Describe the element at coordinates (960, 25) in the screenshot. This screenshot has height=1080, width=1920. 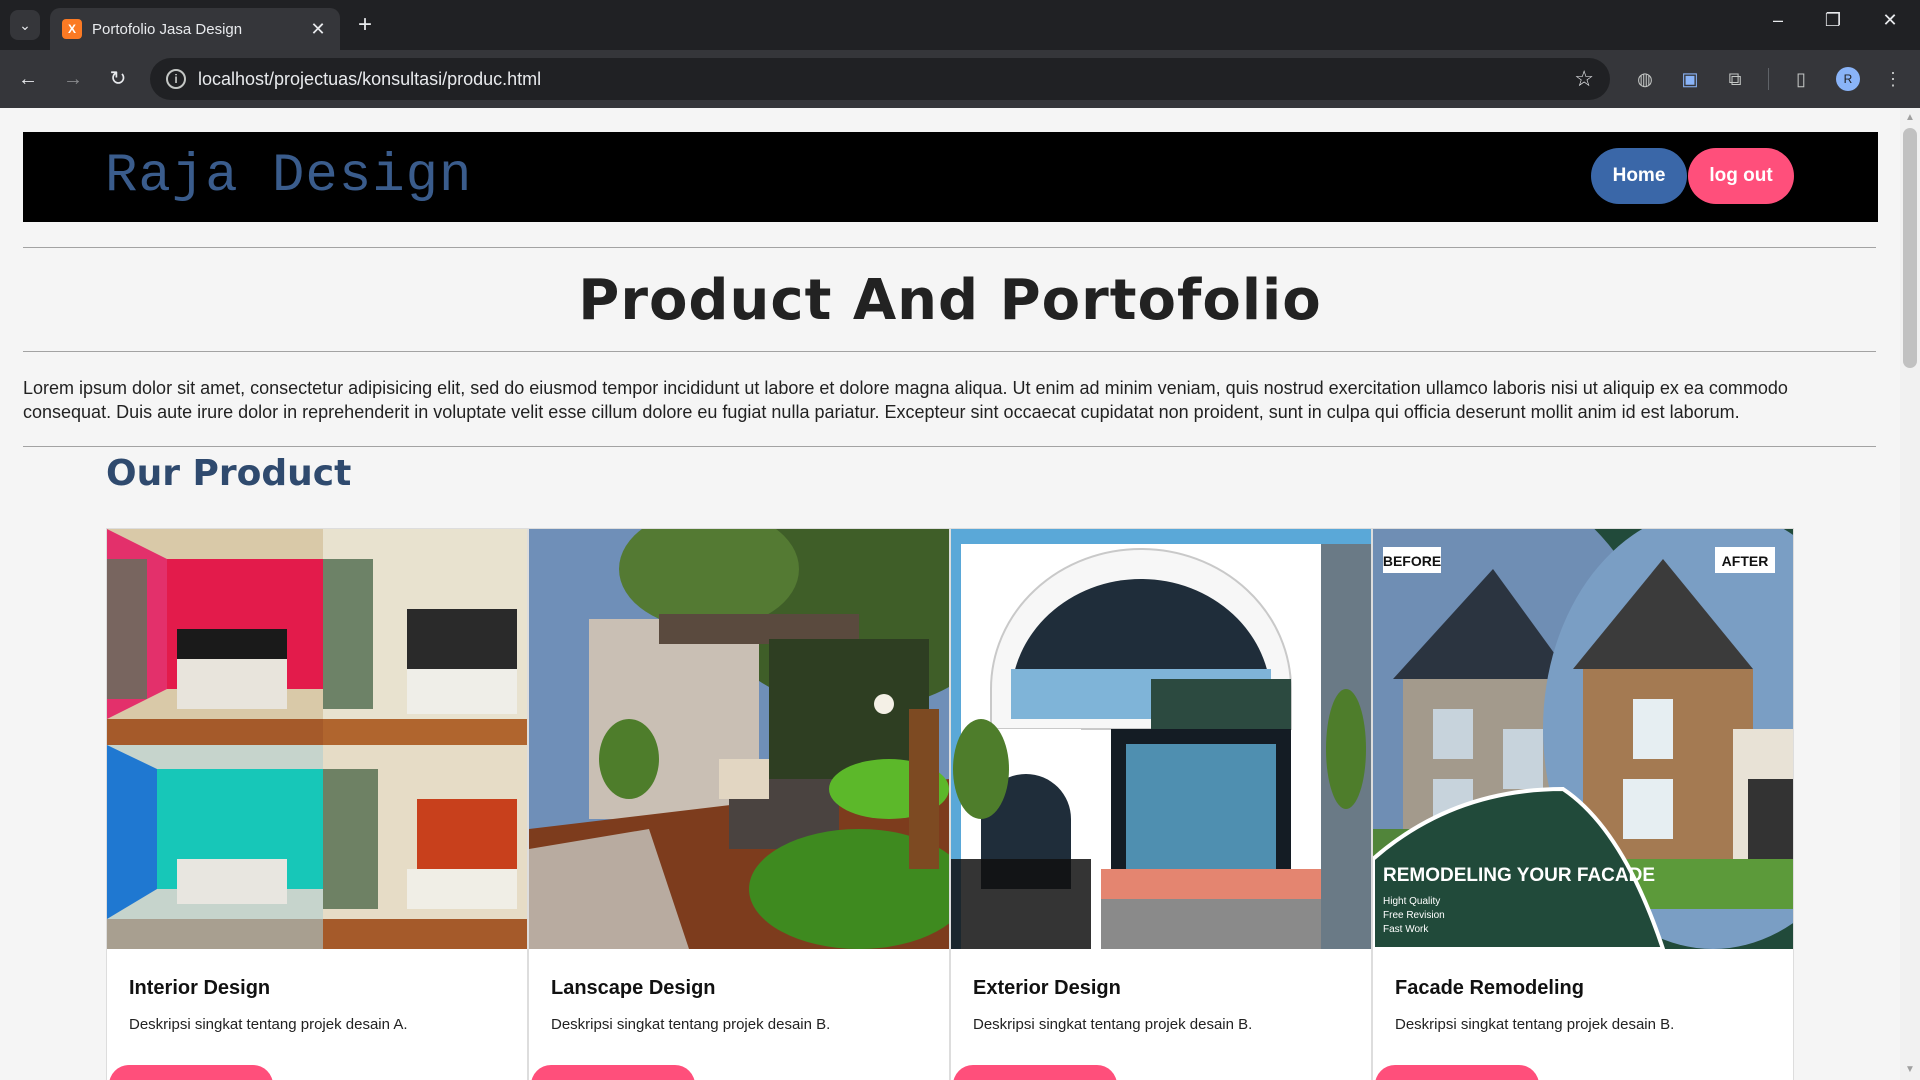
I see `browser-tab-bar: ⌄ X Portofolio Jasa Design ✕ + – ❐ ✕` at that location.